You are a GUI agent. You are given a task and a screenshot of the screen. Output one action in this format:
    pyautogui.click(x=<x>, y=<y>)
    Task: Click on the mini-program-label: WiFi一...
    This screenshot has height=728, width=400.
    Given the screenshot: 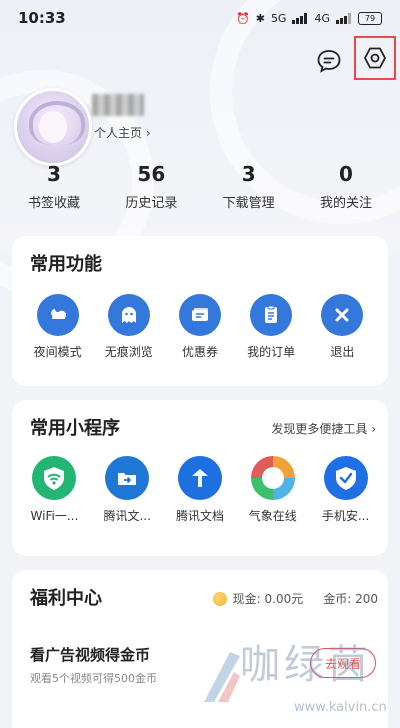 What is the action you would take?
    pyautogui.click(x=54, y=516)
    